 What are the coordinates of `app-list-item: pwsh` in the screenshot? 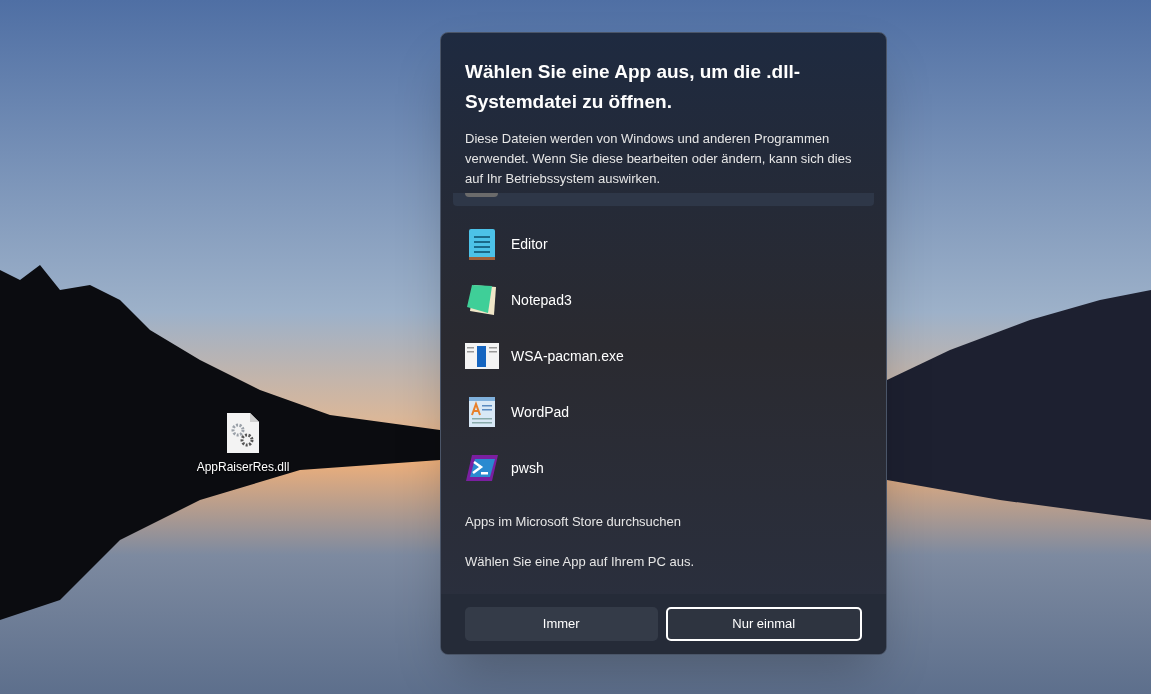 It's located at (663, 468).